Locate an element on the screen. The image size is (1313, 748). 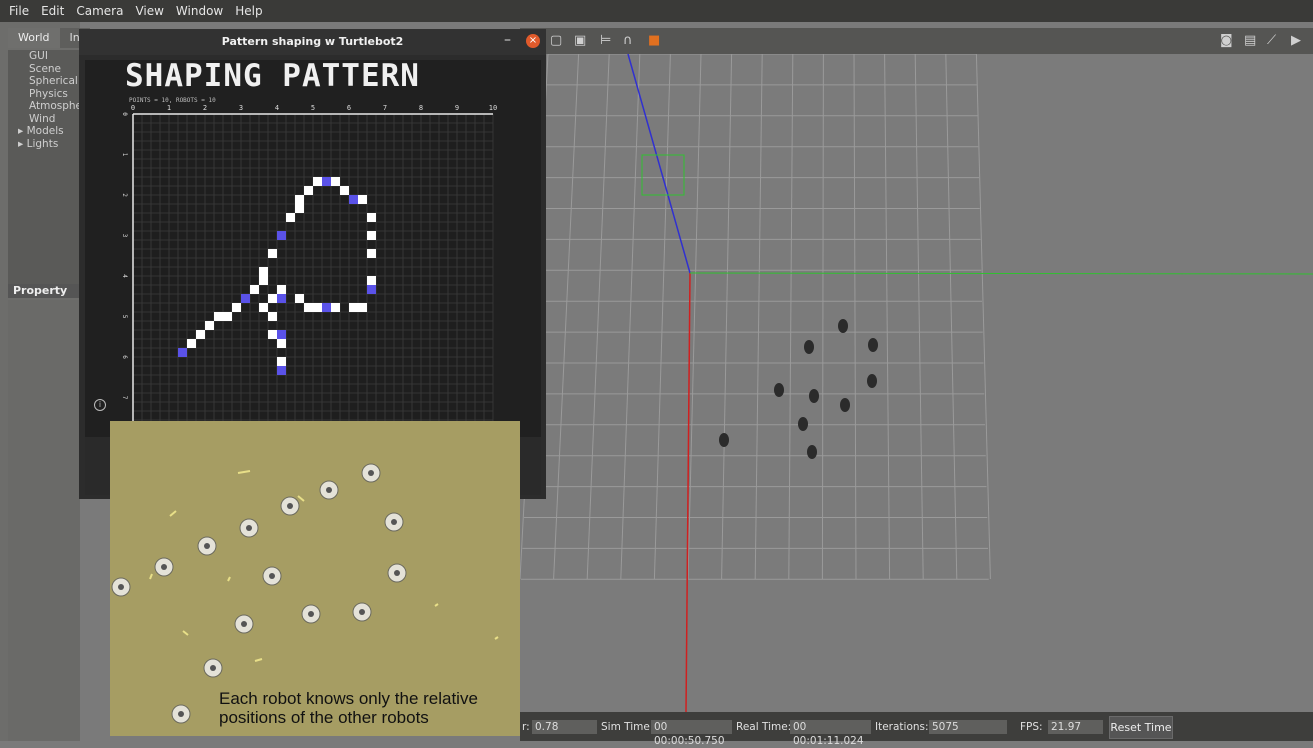
fps-value: 21.97 is located at coordinates (1075, 727).